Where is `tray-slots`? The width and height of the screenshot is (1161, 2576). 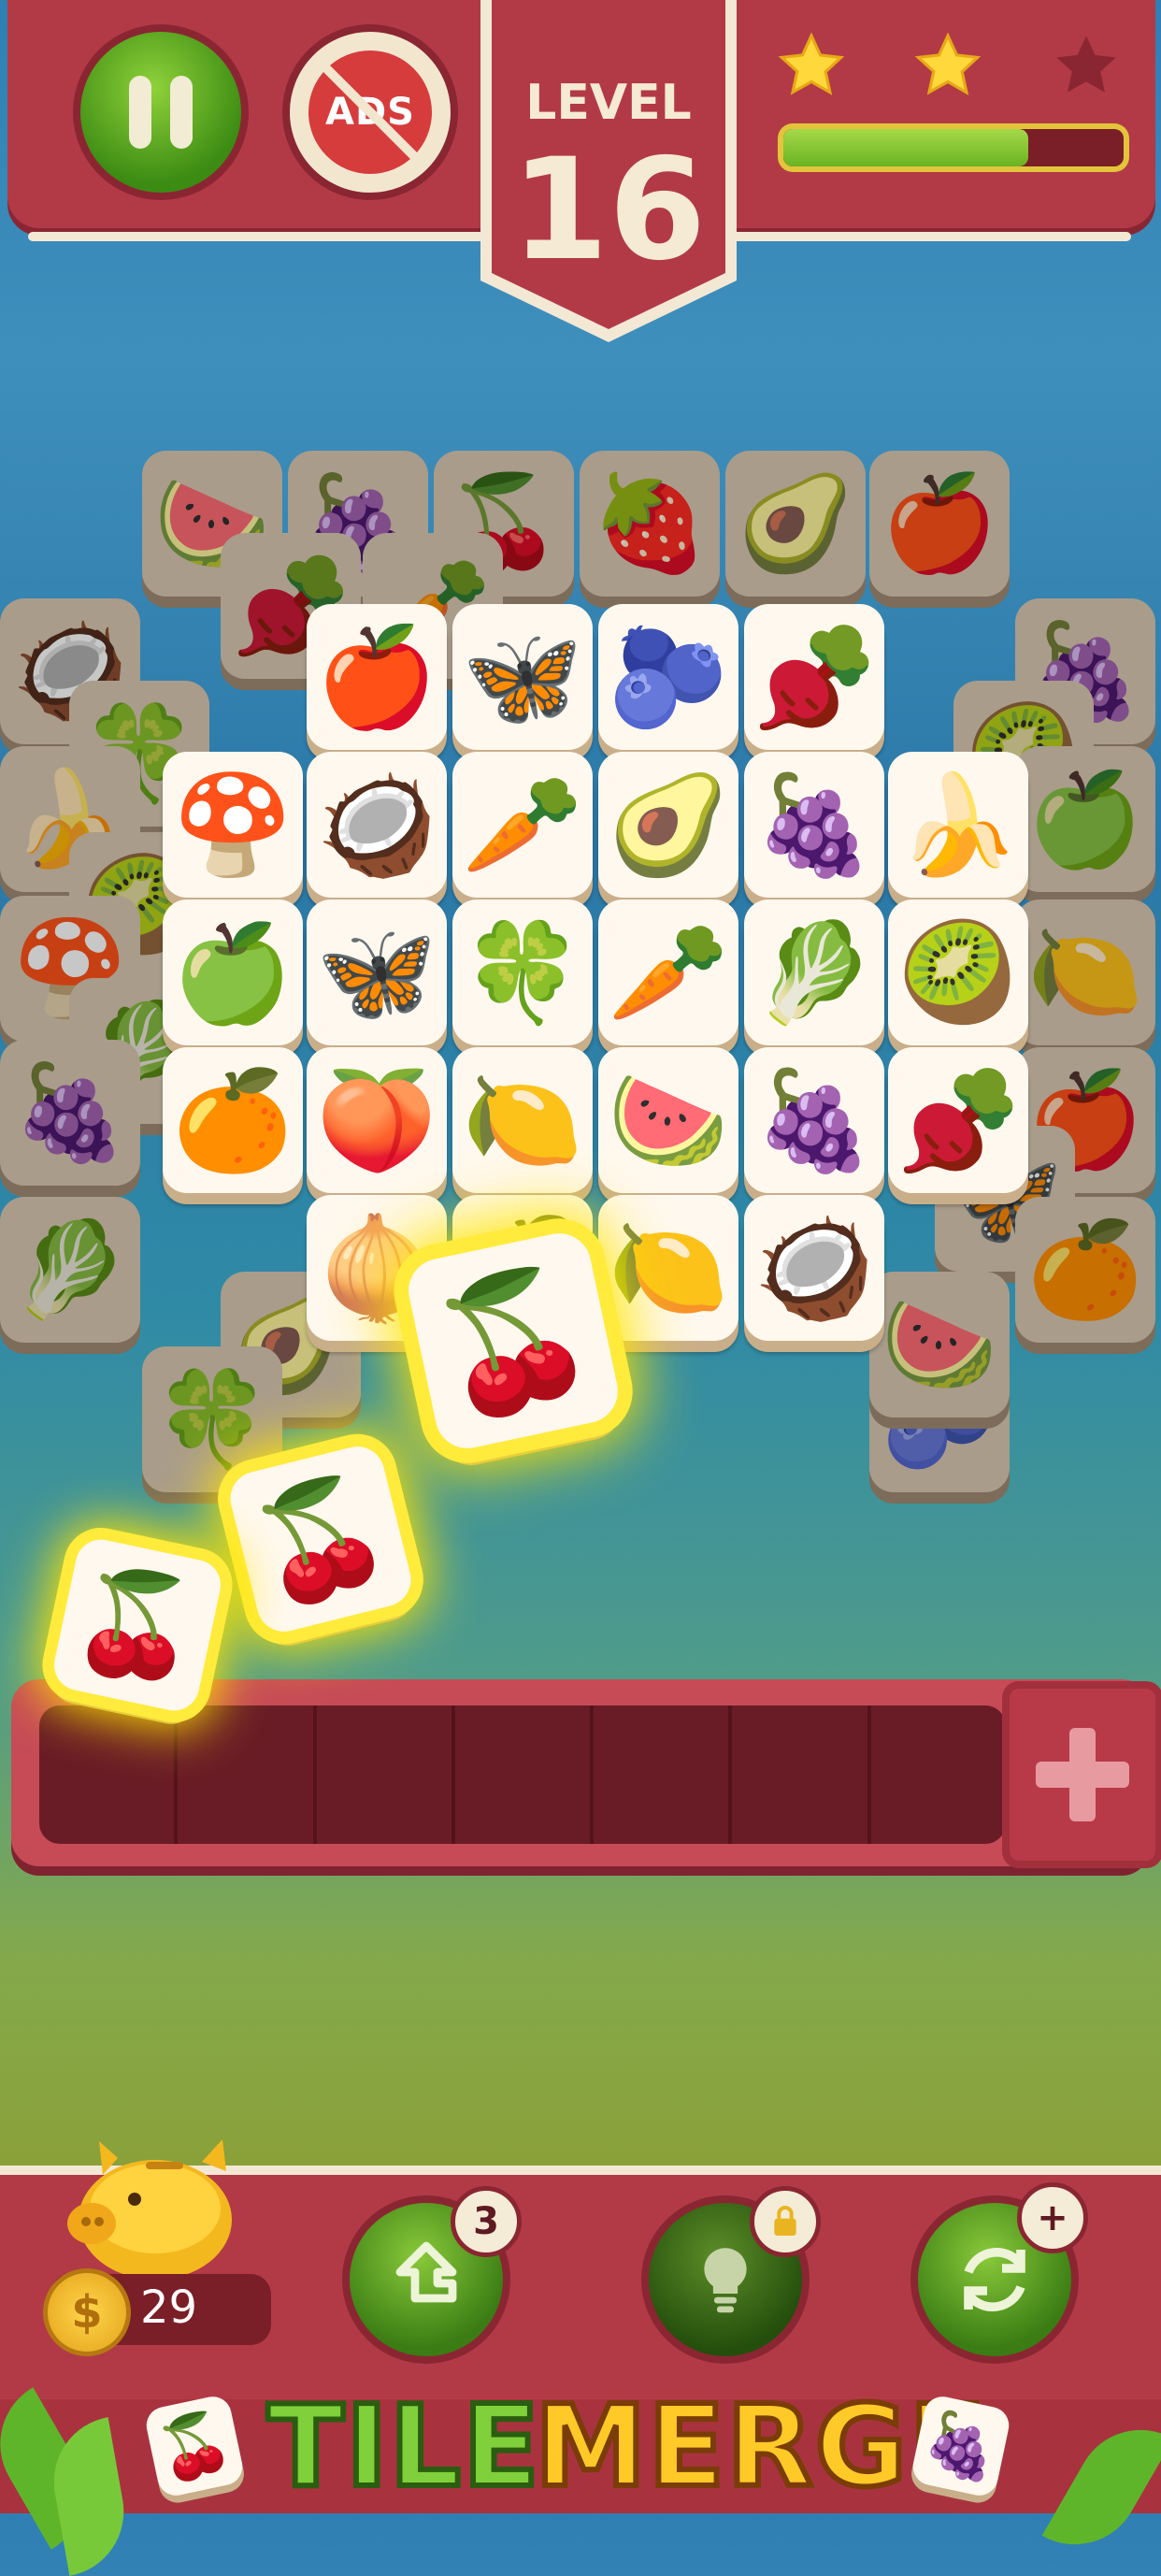
tray-slots is located at coordinates (522, 1775).